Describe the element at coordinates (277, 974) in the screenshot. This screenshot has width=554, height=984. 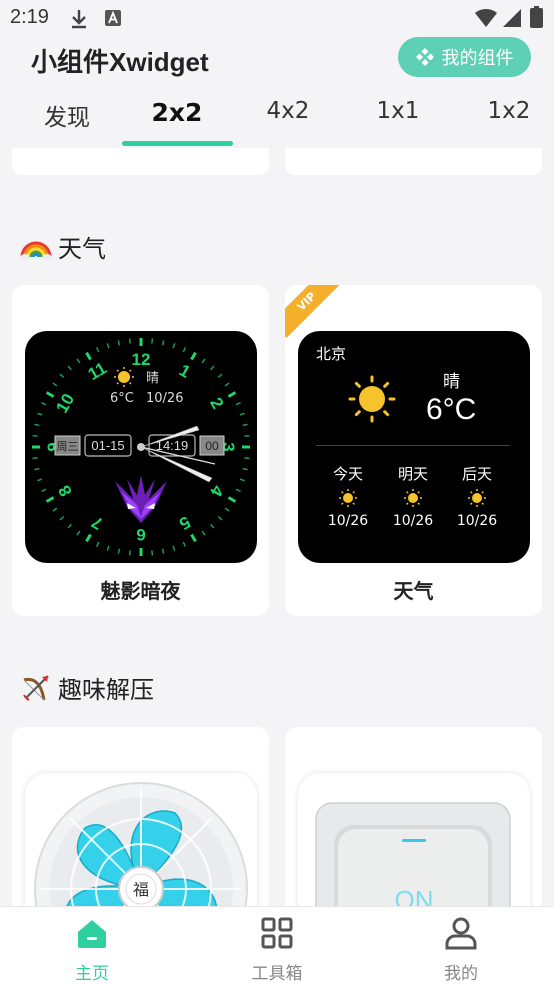
I see `nav-toolbox-label: 工具箱` at that location.